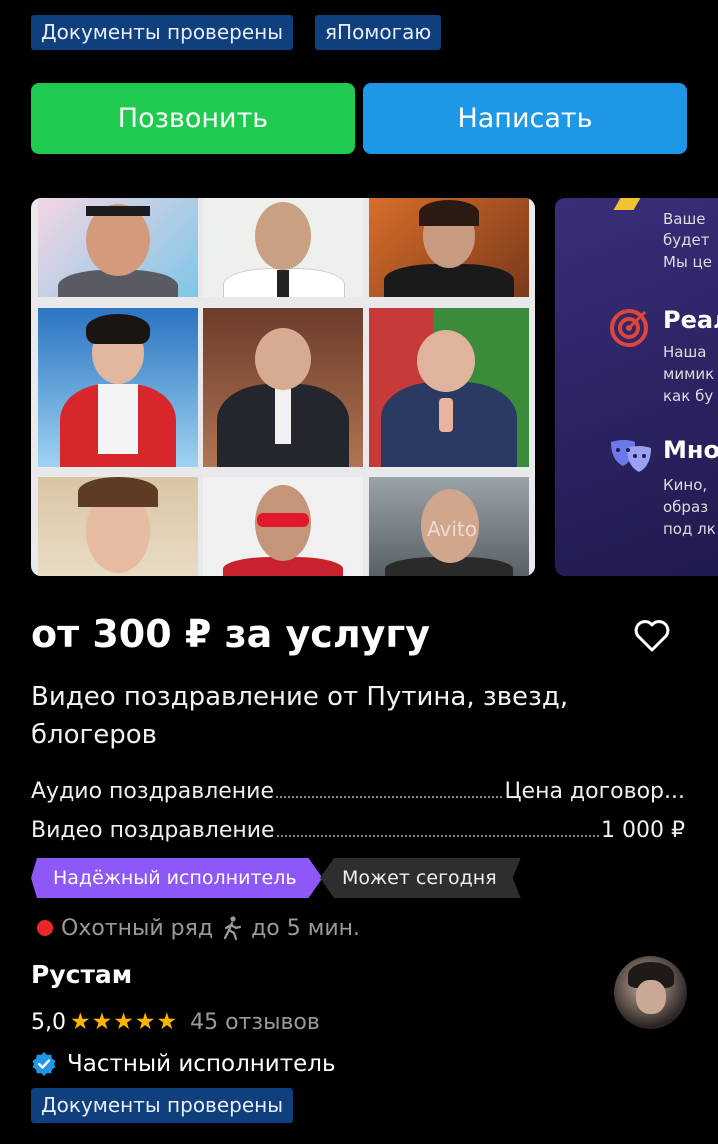  I want to click on call-button: Позвонить, so click(193, 118).